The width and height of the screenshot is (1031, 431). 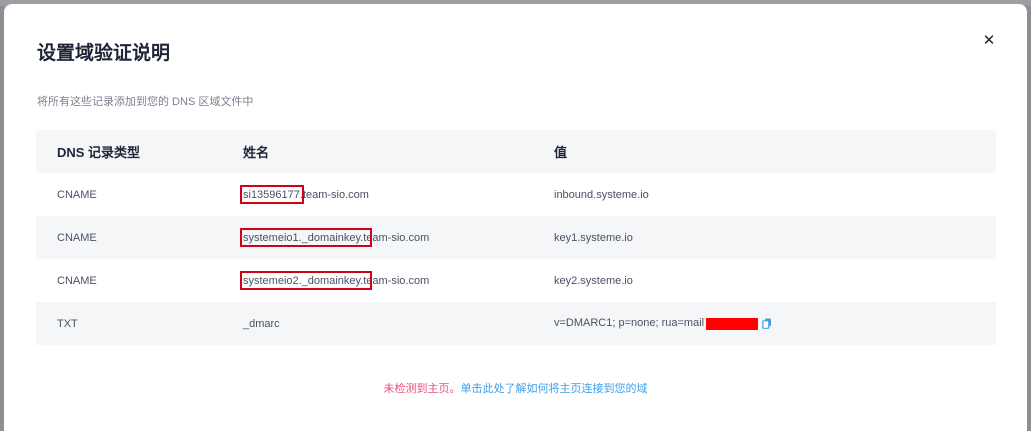 I want to click on record-value: key2.systeme.io, so click(x=593, y=280).